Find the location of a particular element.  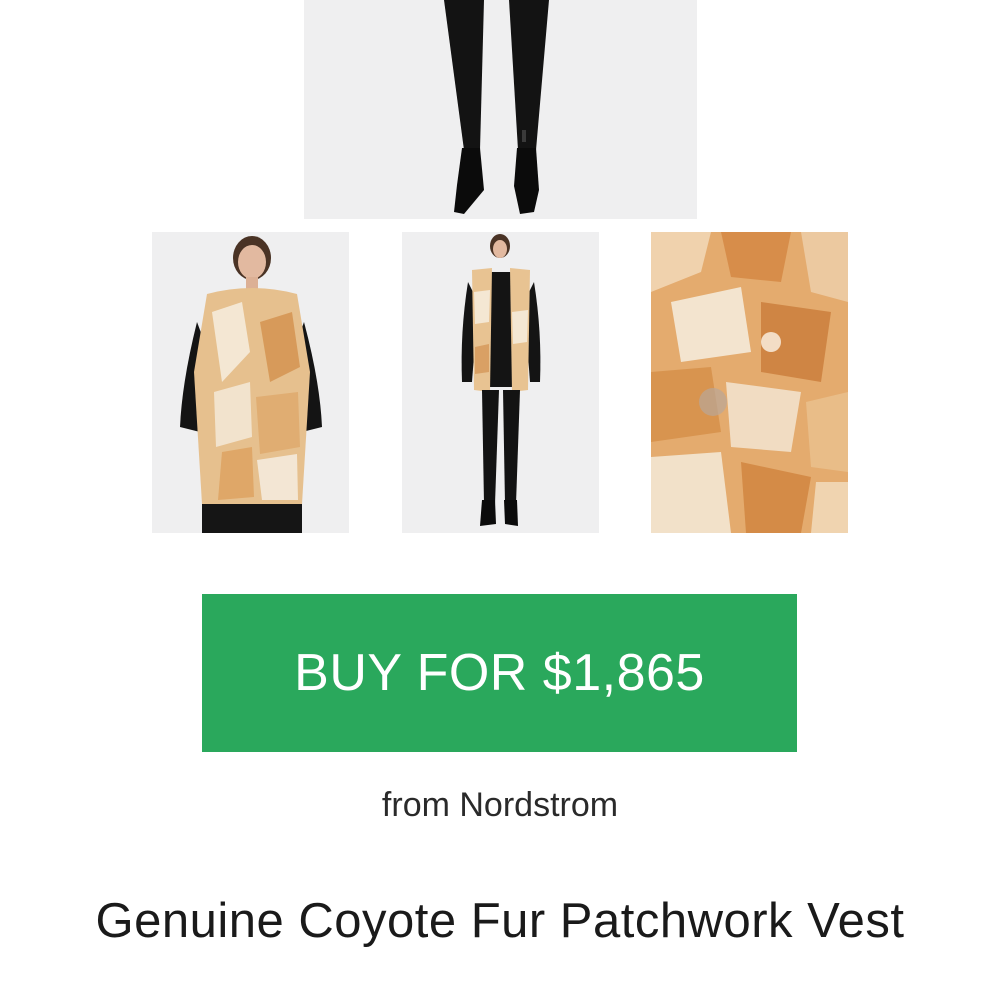

thumbnail-model-front-graphic is located at coordinates (250, 382).